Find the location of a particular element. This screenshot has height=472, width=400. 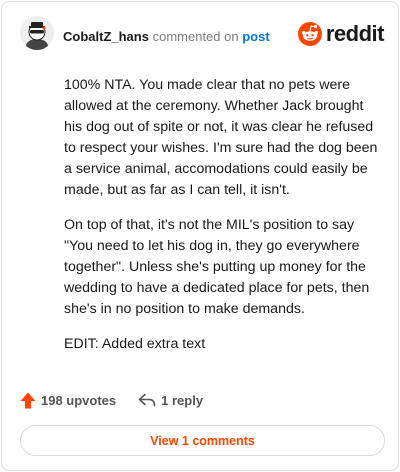

reply-button: 1 reply is located at coordinates (170, 400).